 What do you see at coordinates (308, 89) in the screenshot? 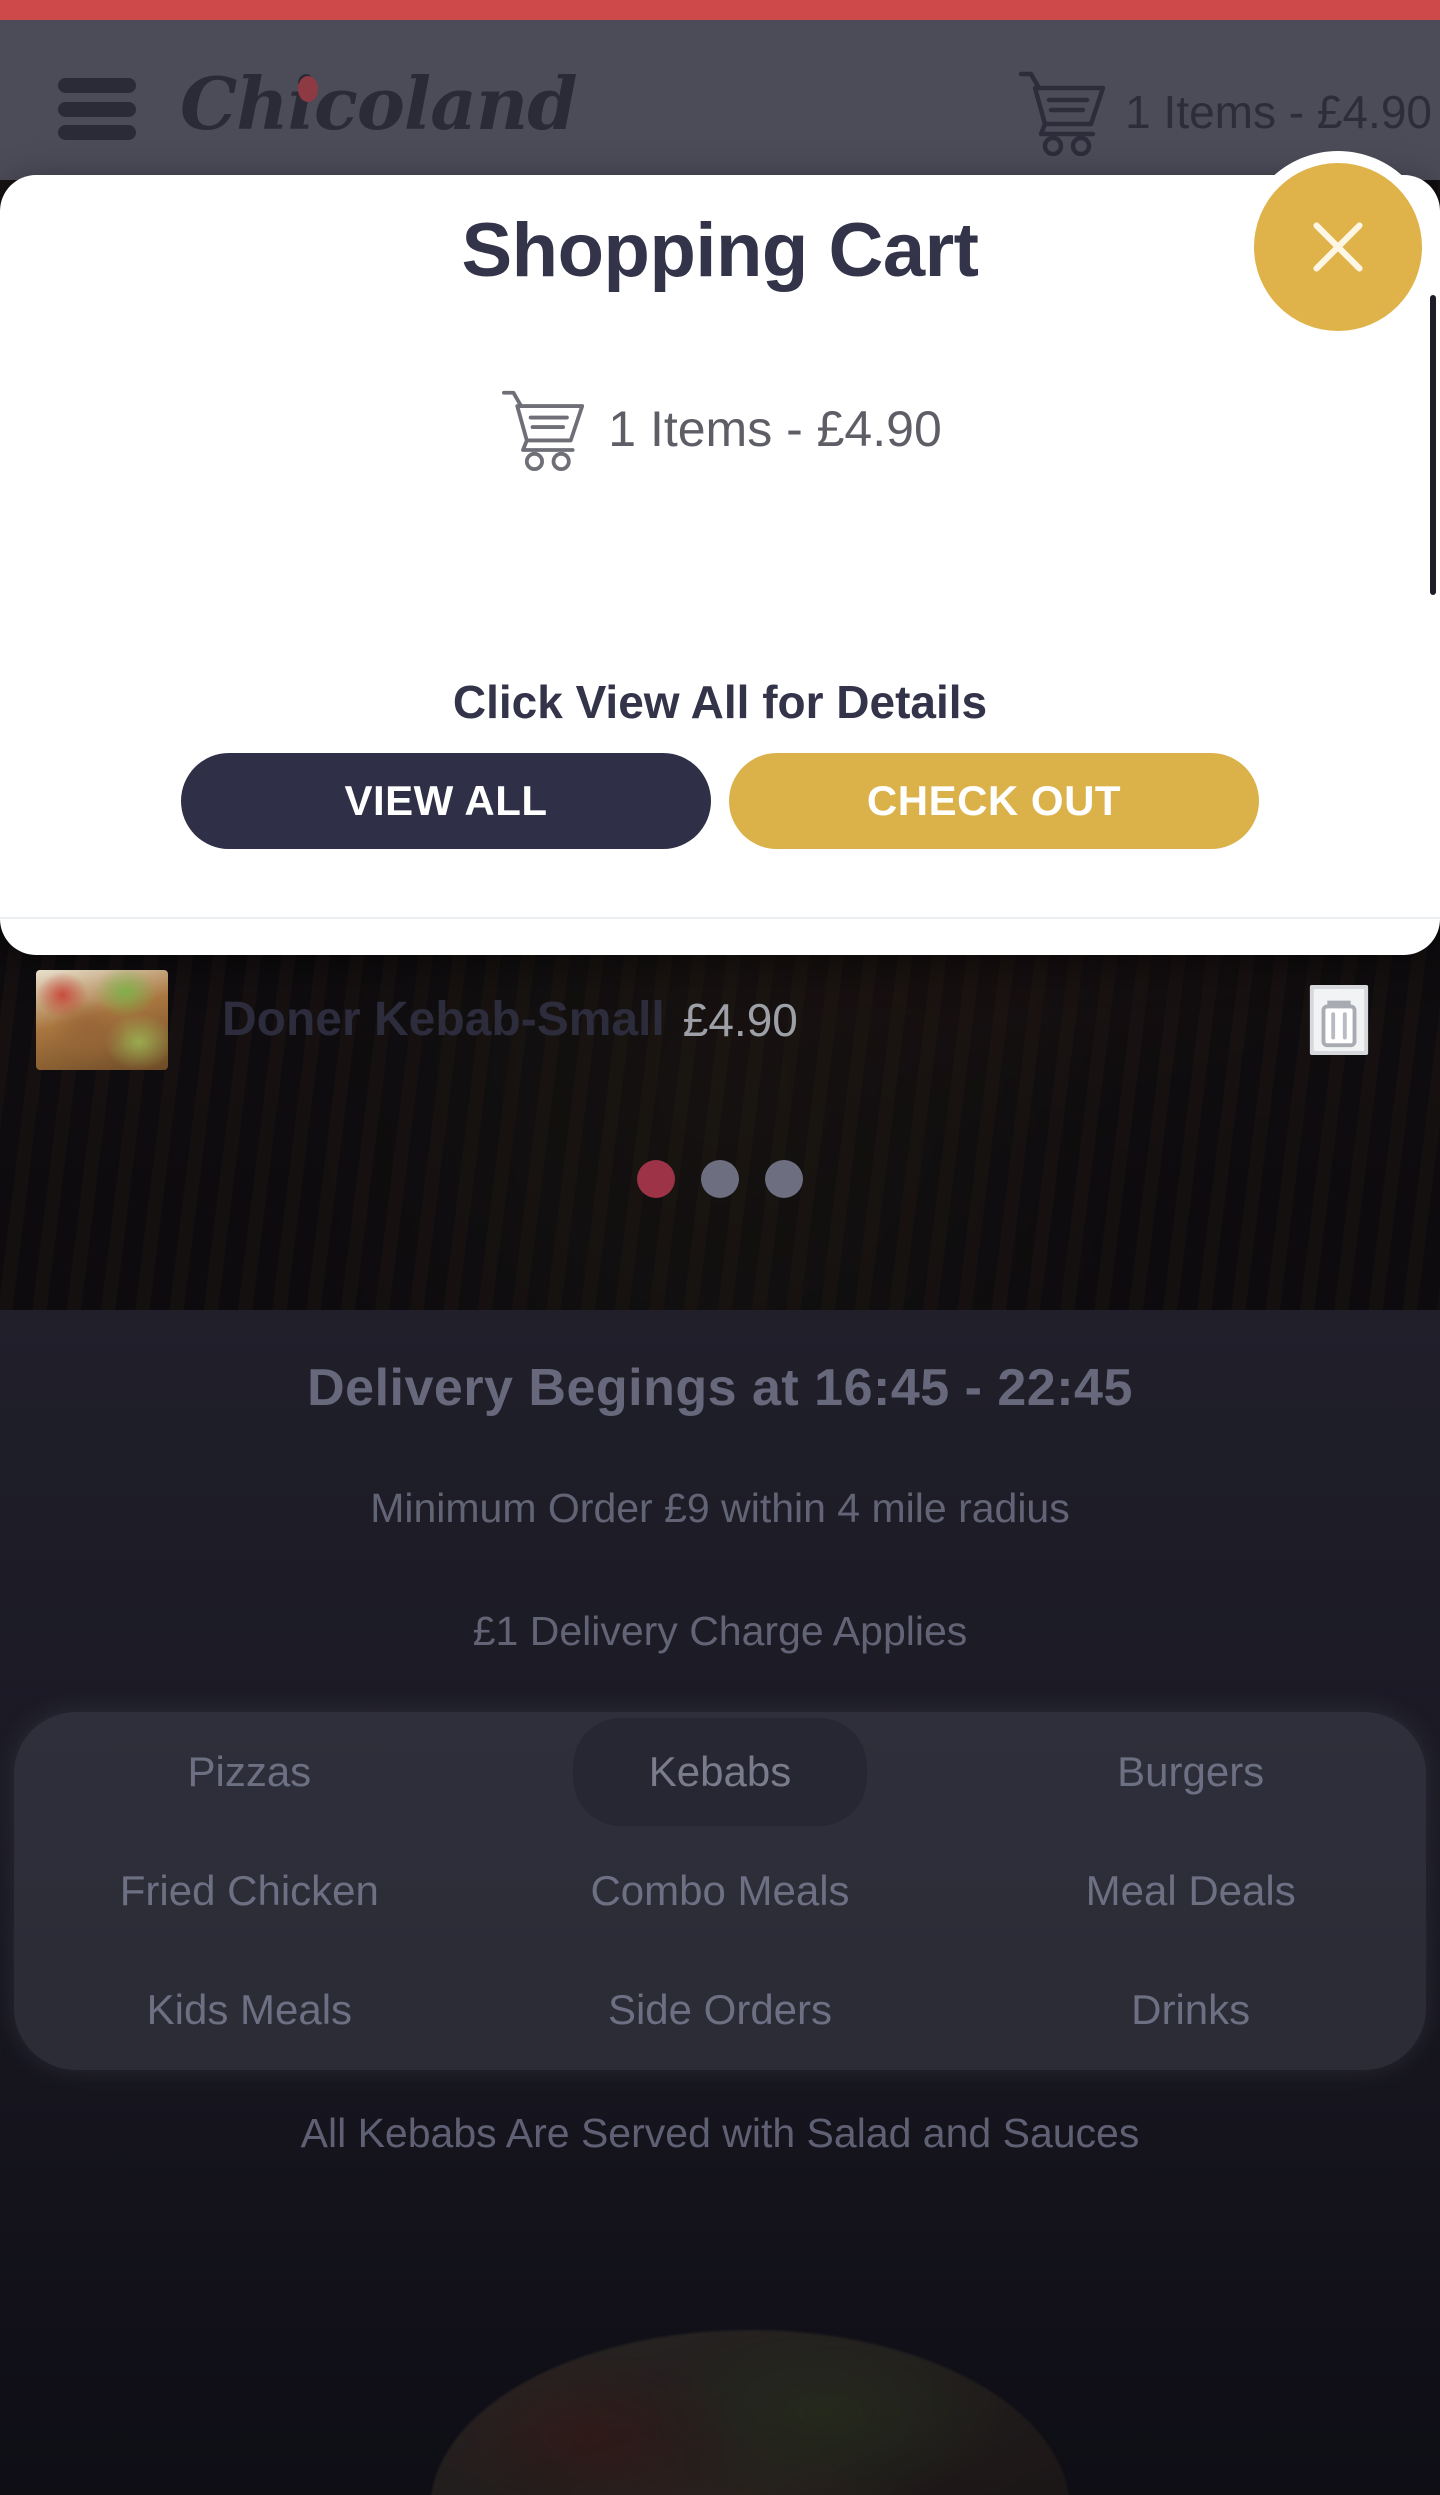
I see `brand-accent-dot` at bounding box center [308, 89].